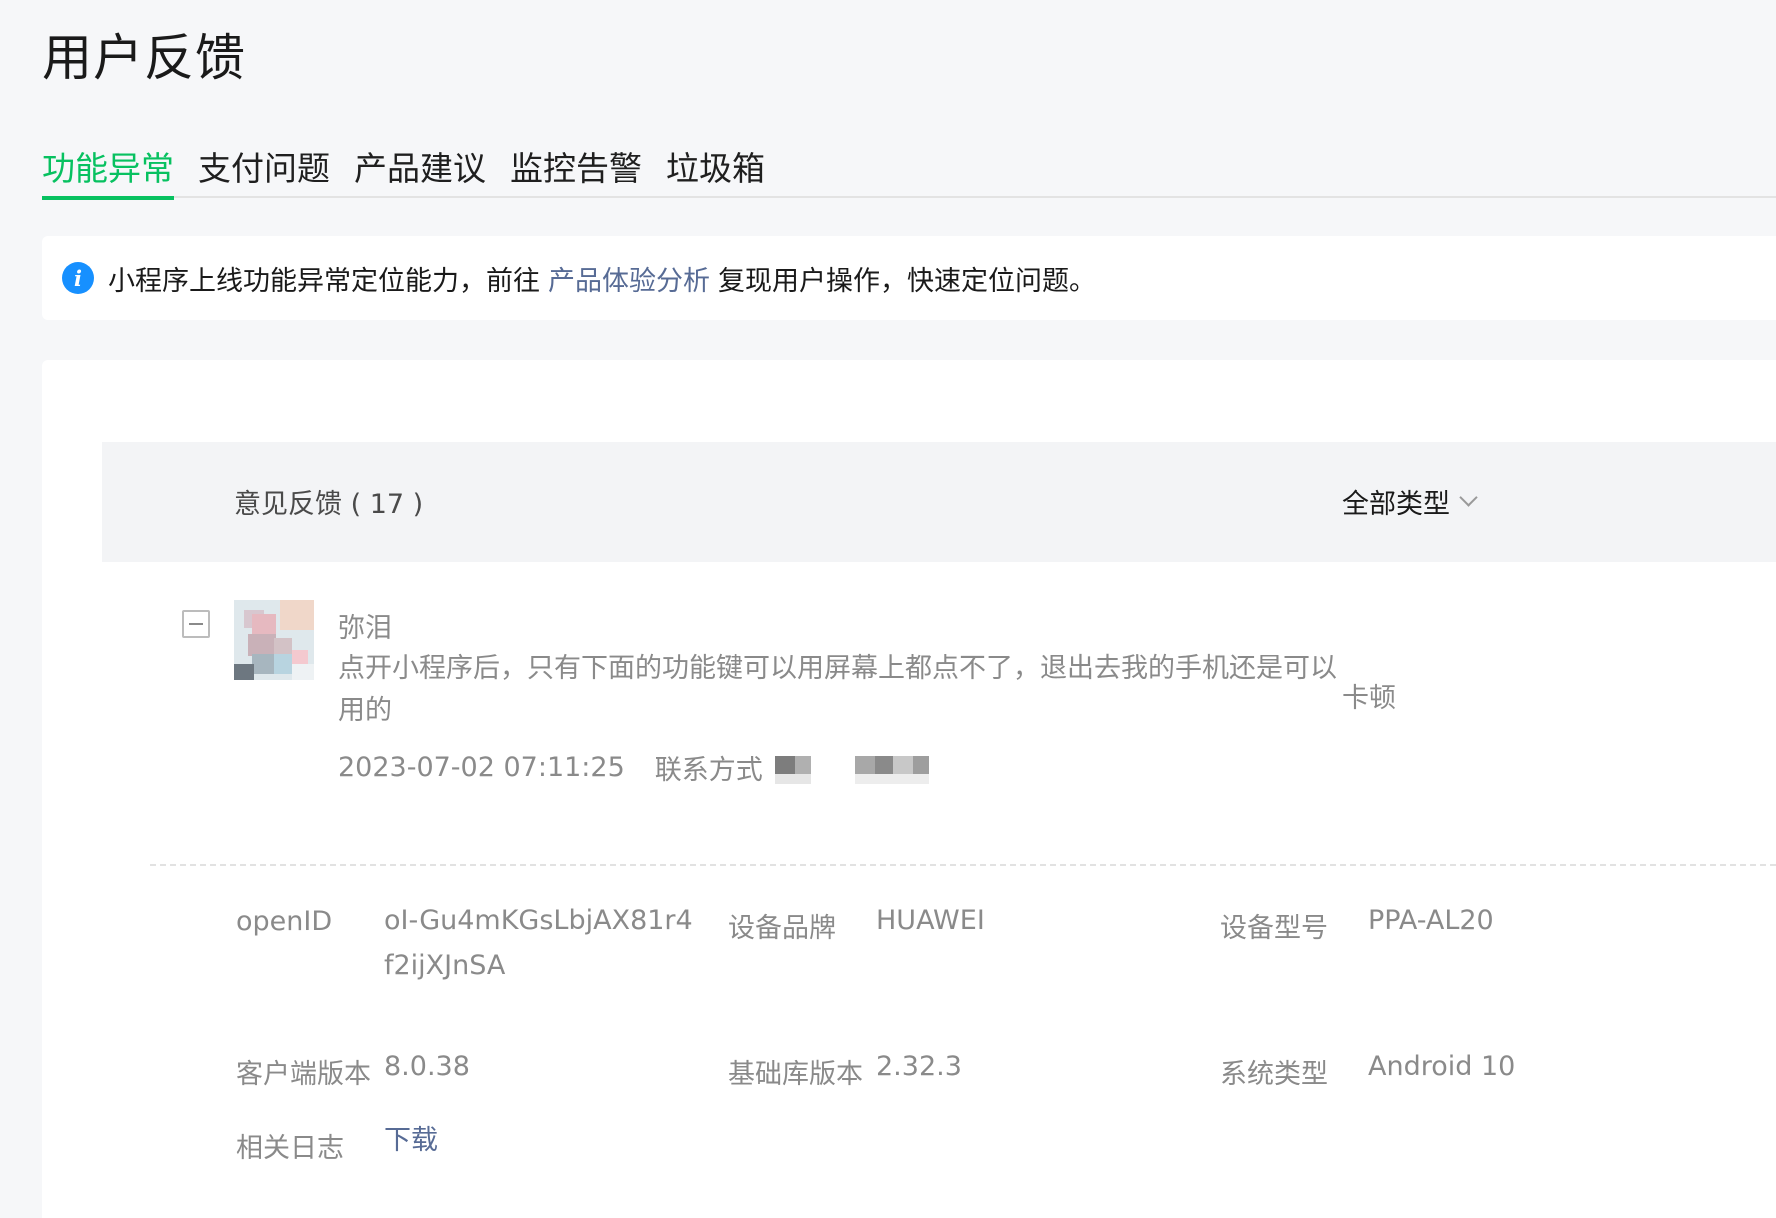 This screenshot has height=1218, width=1776. Describe the element at coordinates (303, 1074) in the screenshot. I see `client-version-label: 客户端版本` at that location.